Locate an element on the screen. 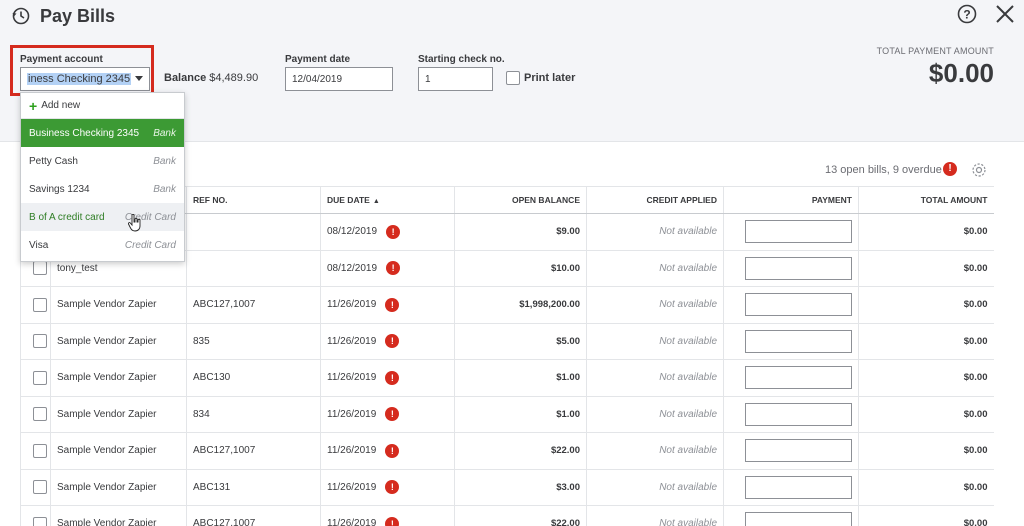  close-icon is located at coordinates (1005, 14).